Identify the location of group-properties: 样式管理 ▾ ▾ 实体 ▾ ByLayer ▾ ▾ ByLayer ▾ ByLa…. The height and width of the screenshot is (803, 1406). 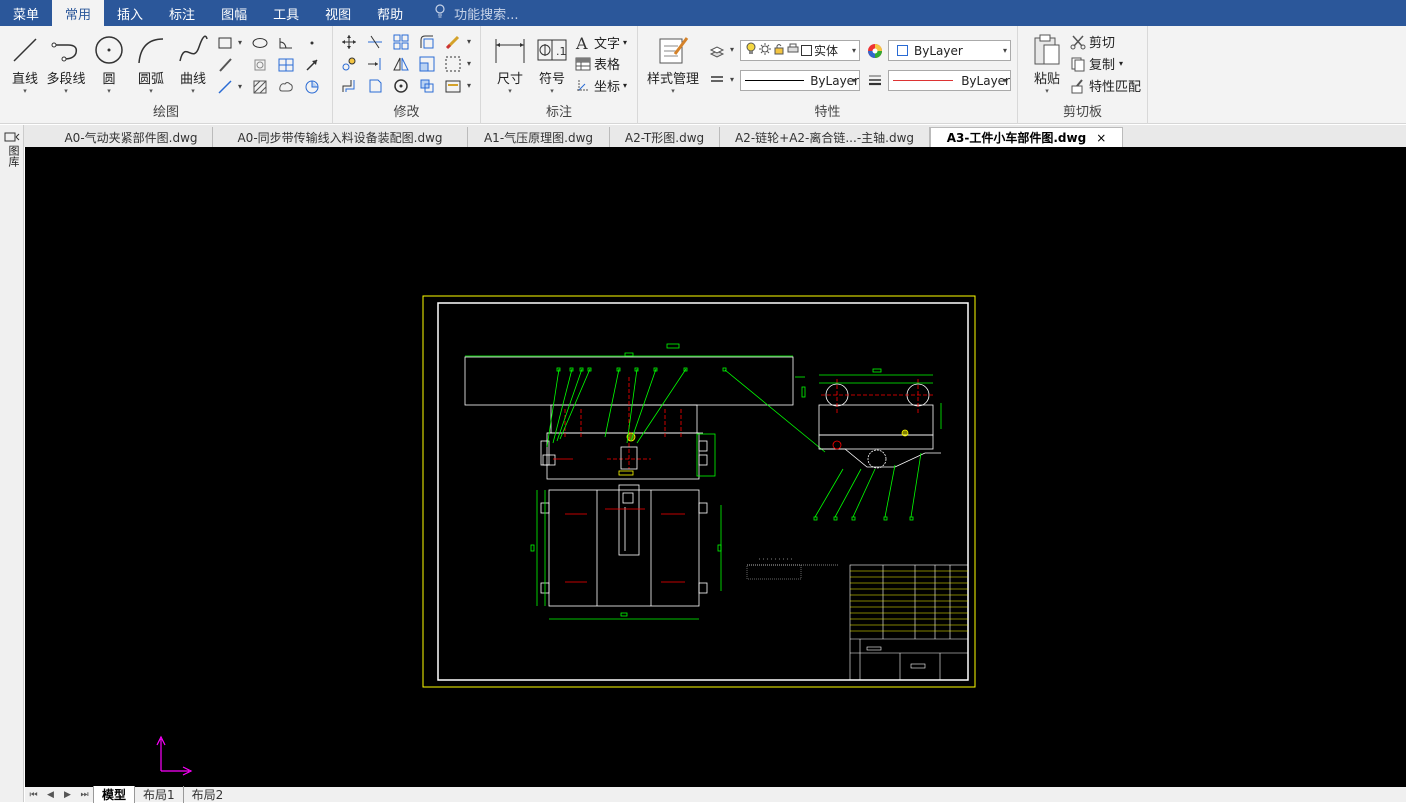
(828, 75).